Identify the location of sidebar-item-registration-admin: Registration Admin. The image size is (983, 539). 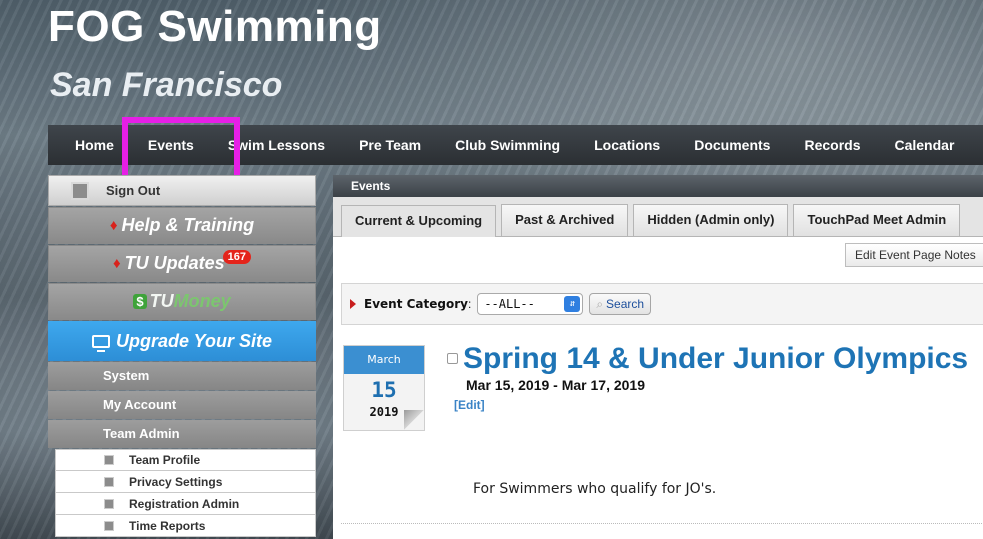
(185, 504).